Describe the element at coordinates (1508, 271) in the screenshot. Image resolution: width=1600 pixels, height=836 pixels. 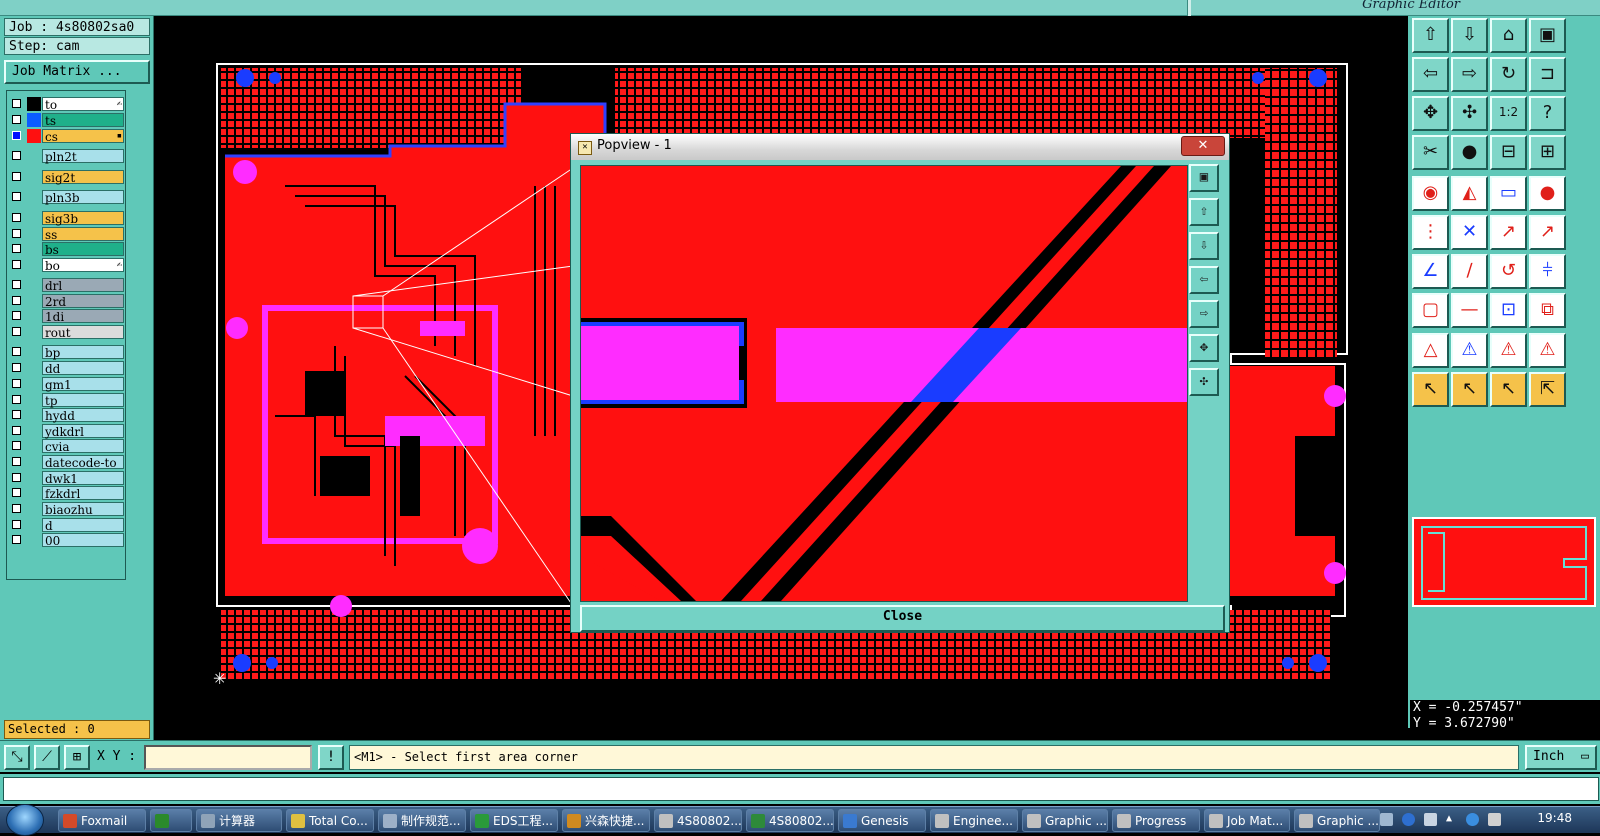
I see `rotate-icon: ↺` at that location.